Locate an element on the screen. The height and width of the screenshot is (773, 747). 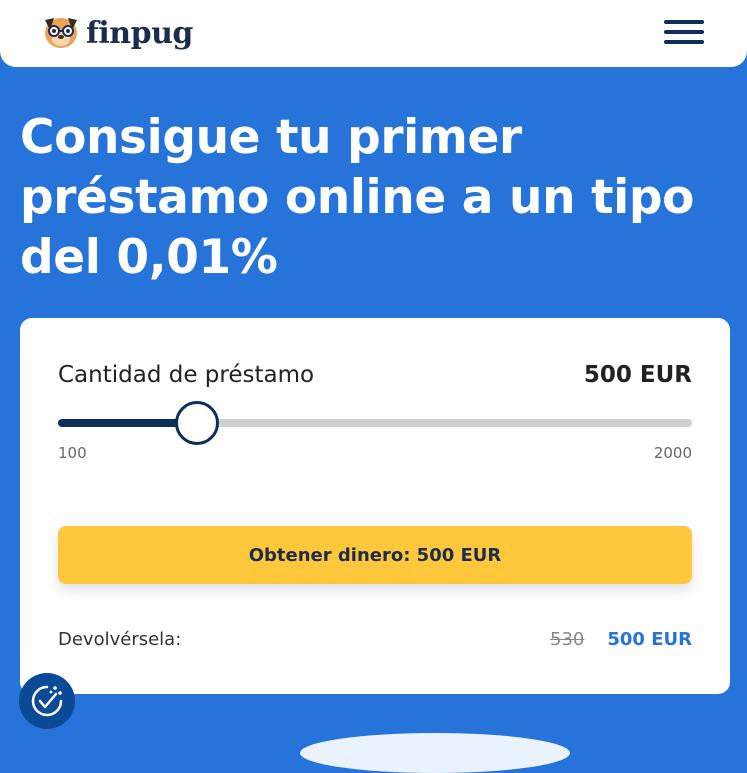
get-money-button: Obtener dinero: 500 EUR is located at coordinates (375, 555).